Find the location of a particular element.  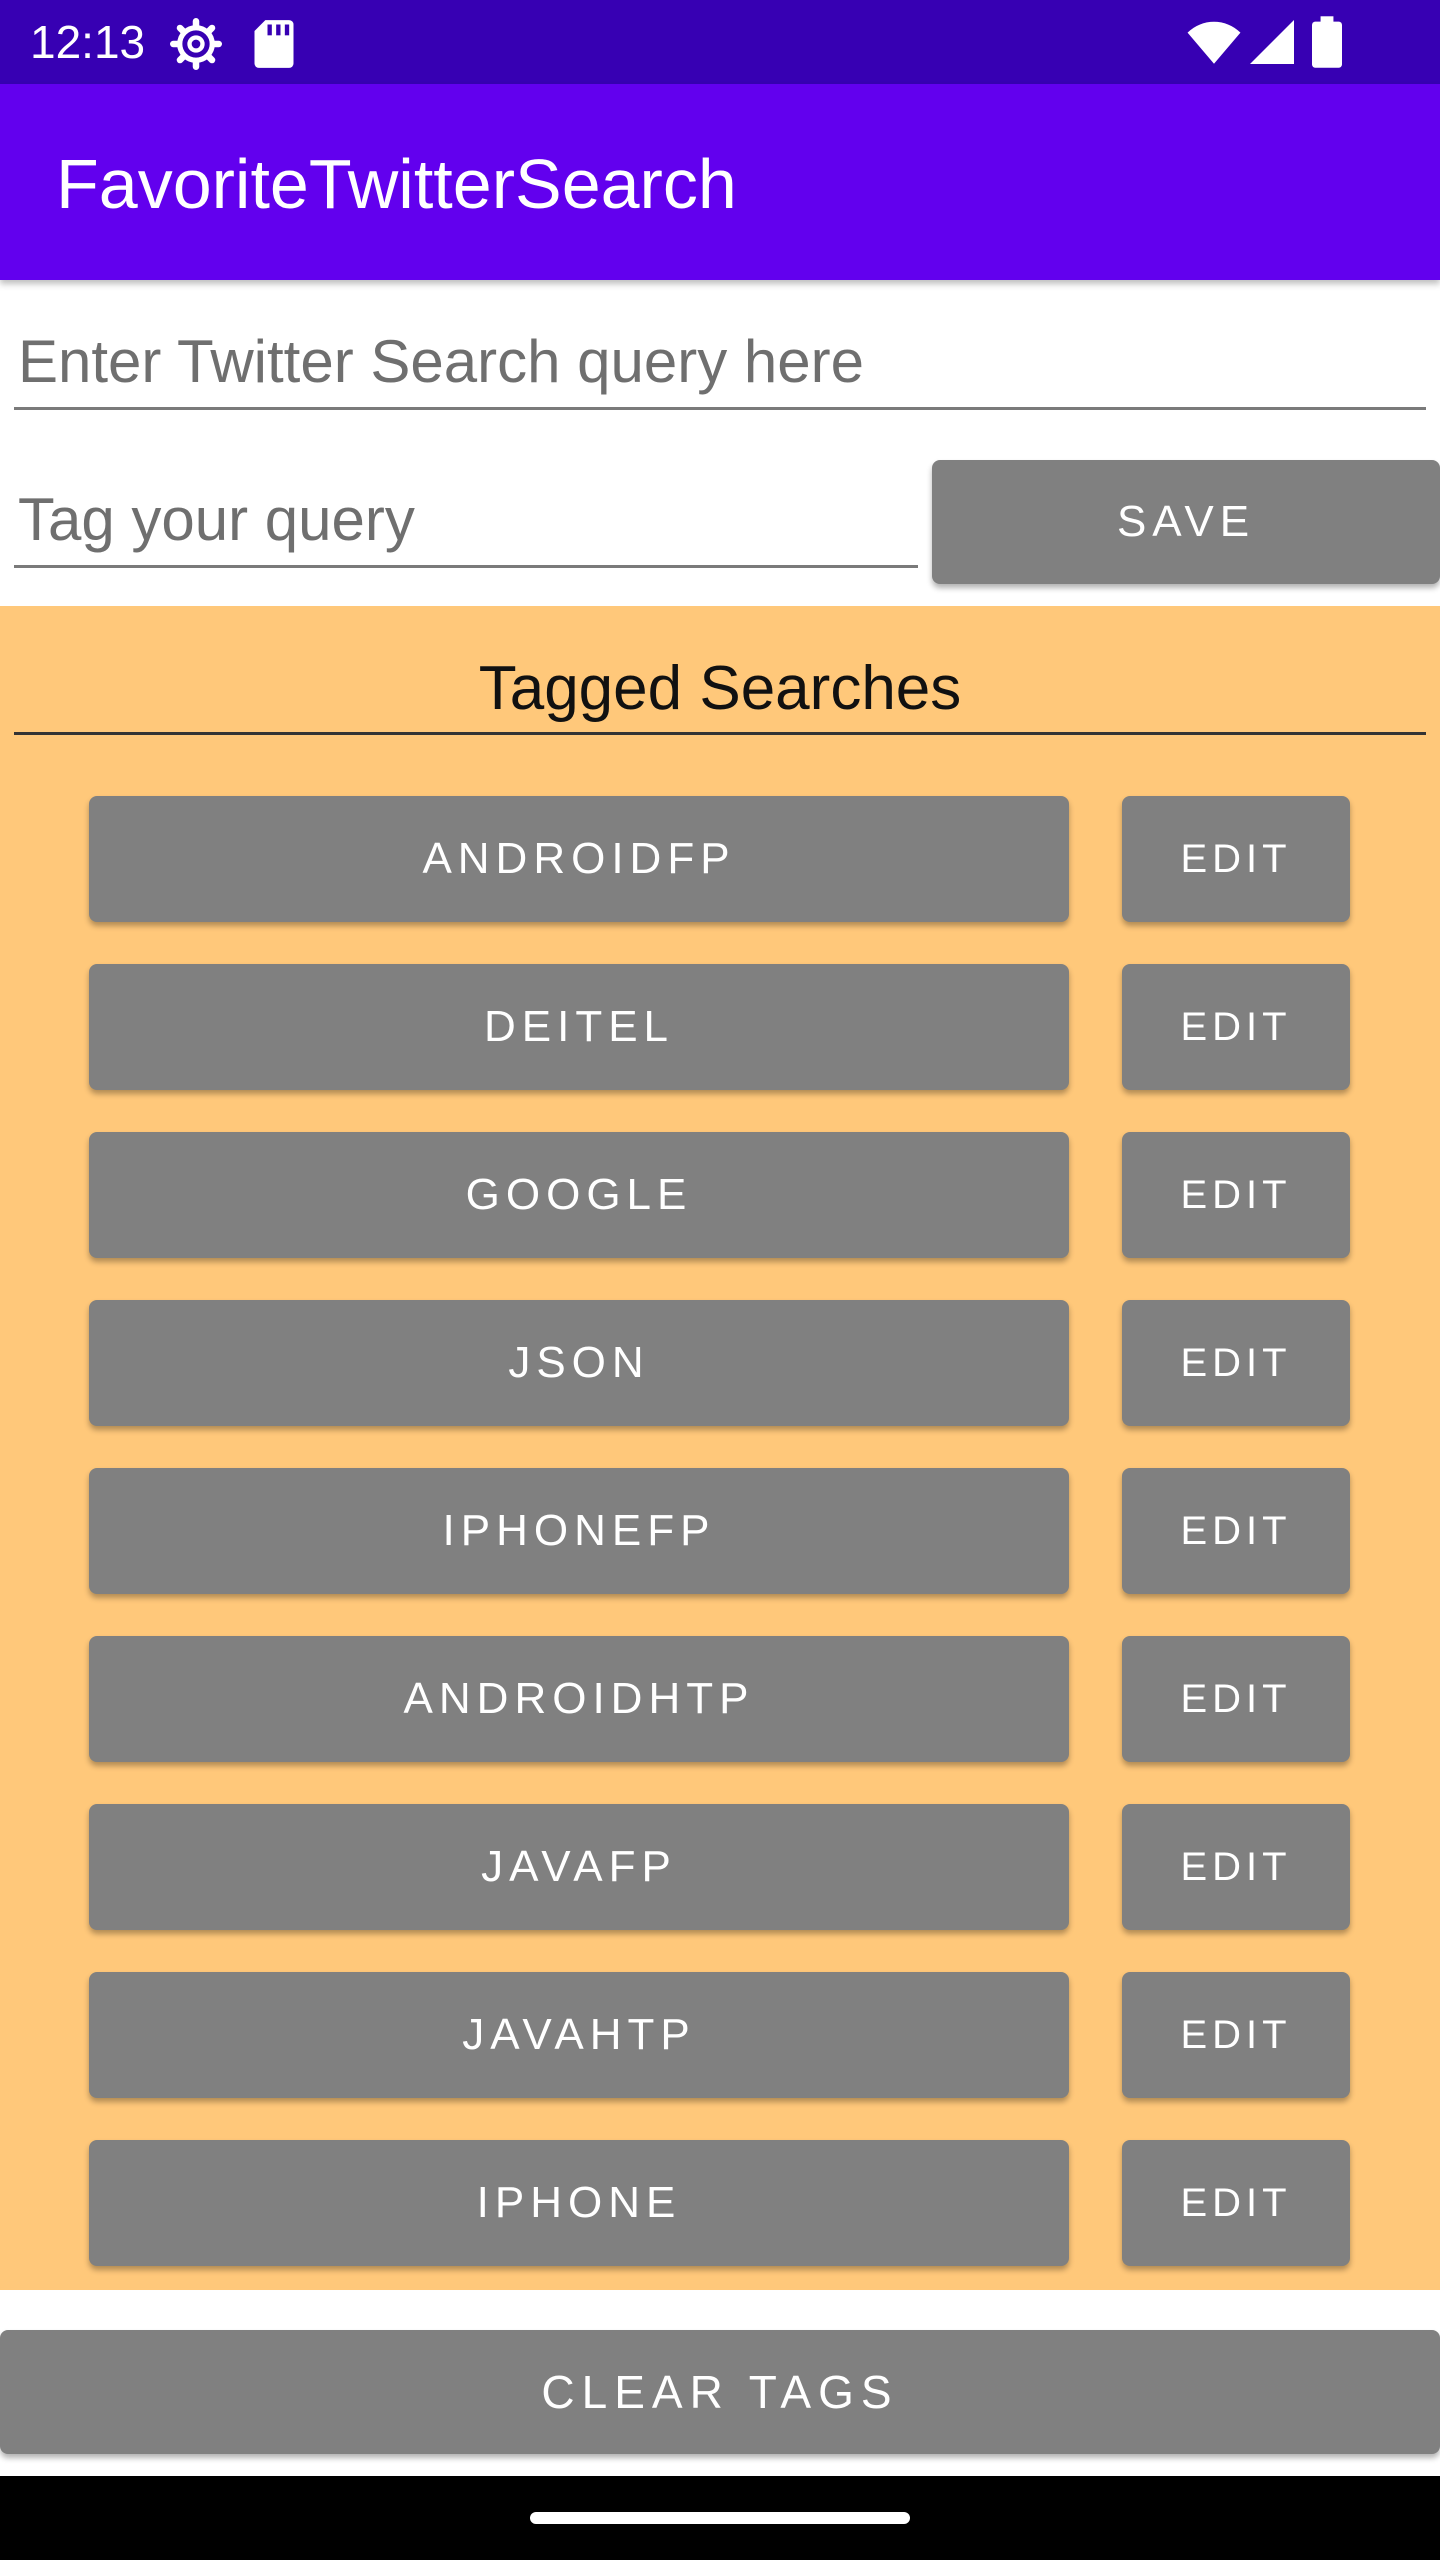

tag-button: DEITEL is located at coordinates (579, 1027).